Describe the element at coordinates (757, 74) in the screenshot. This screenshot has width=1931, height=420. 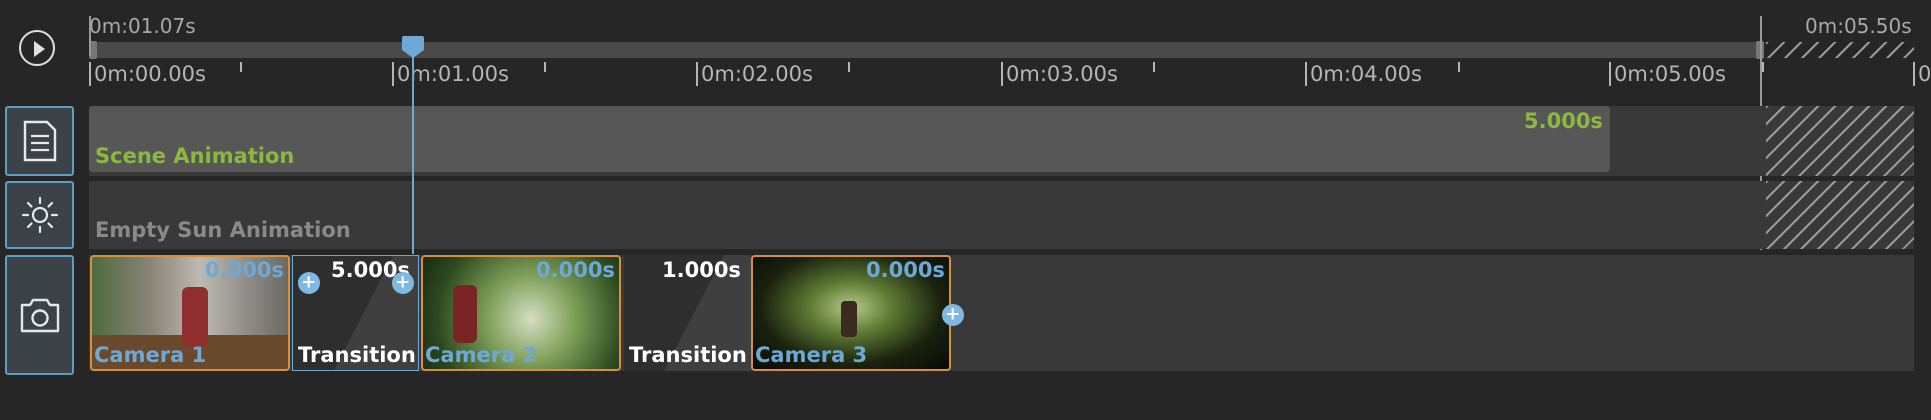
I see `tick-label: 0m:02.00s` at that location.